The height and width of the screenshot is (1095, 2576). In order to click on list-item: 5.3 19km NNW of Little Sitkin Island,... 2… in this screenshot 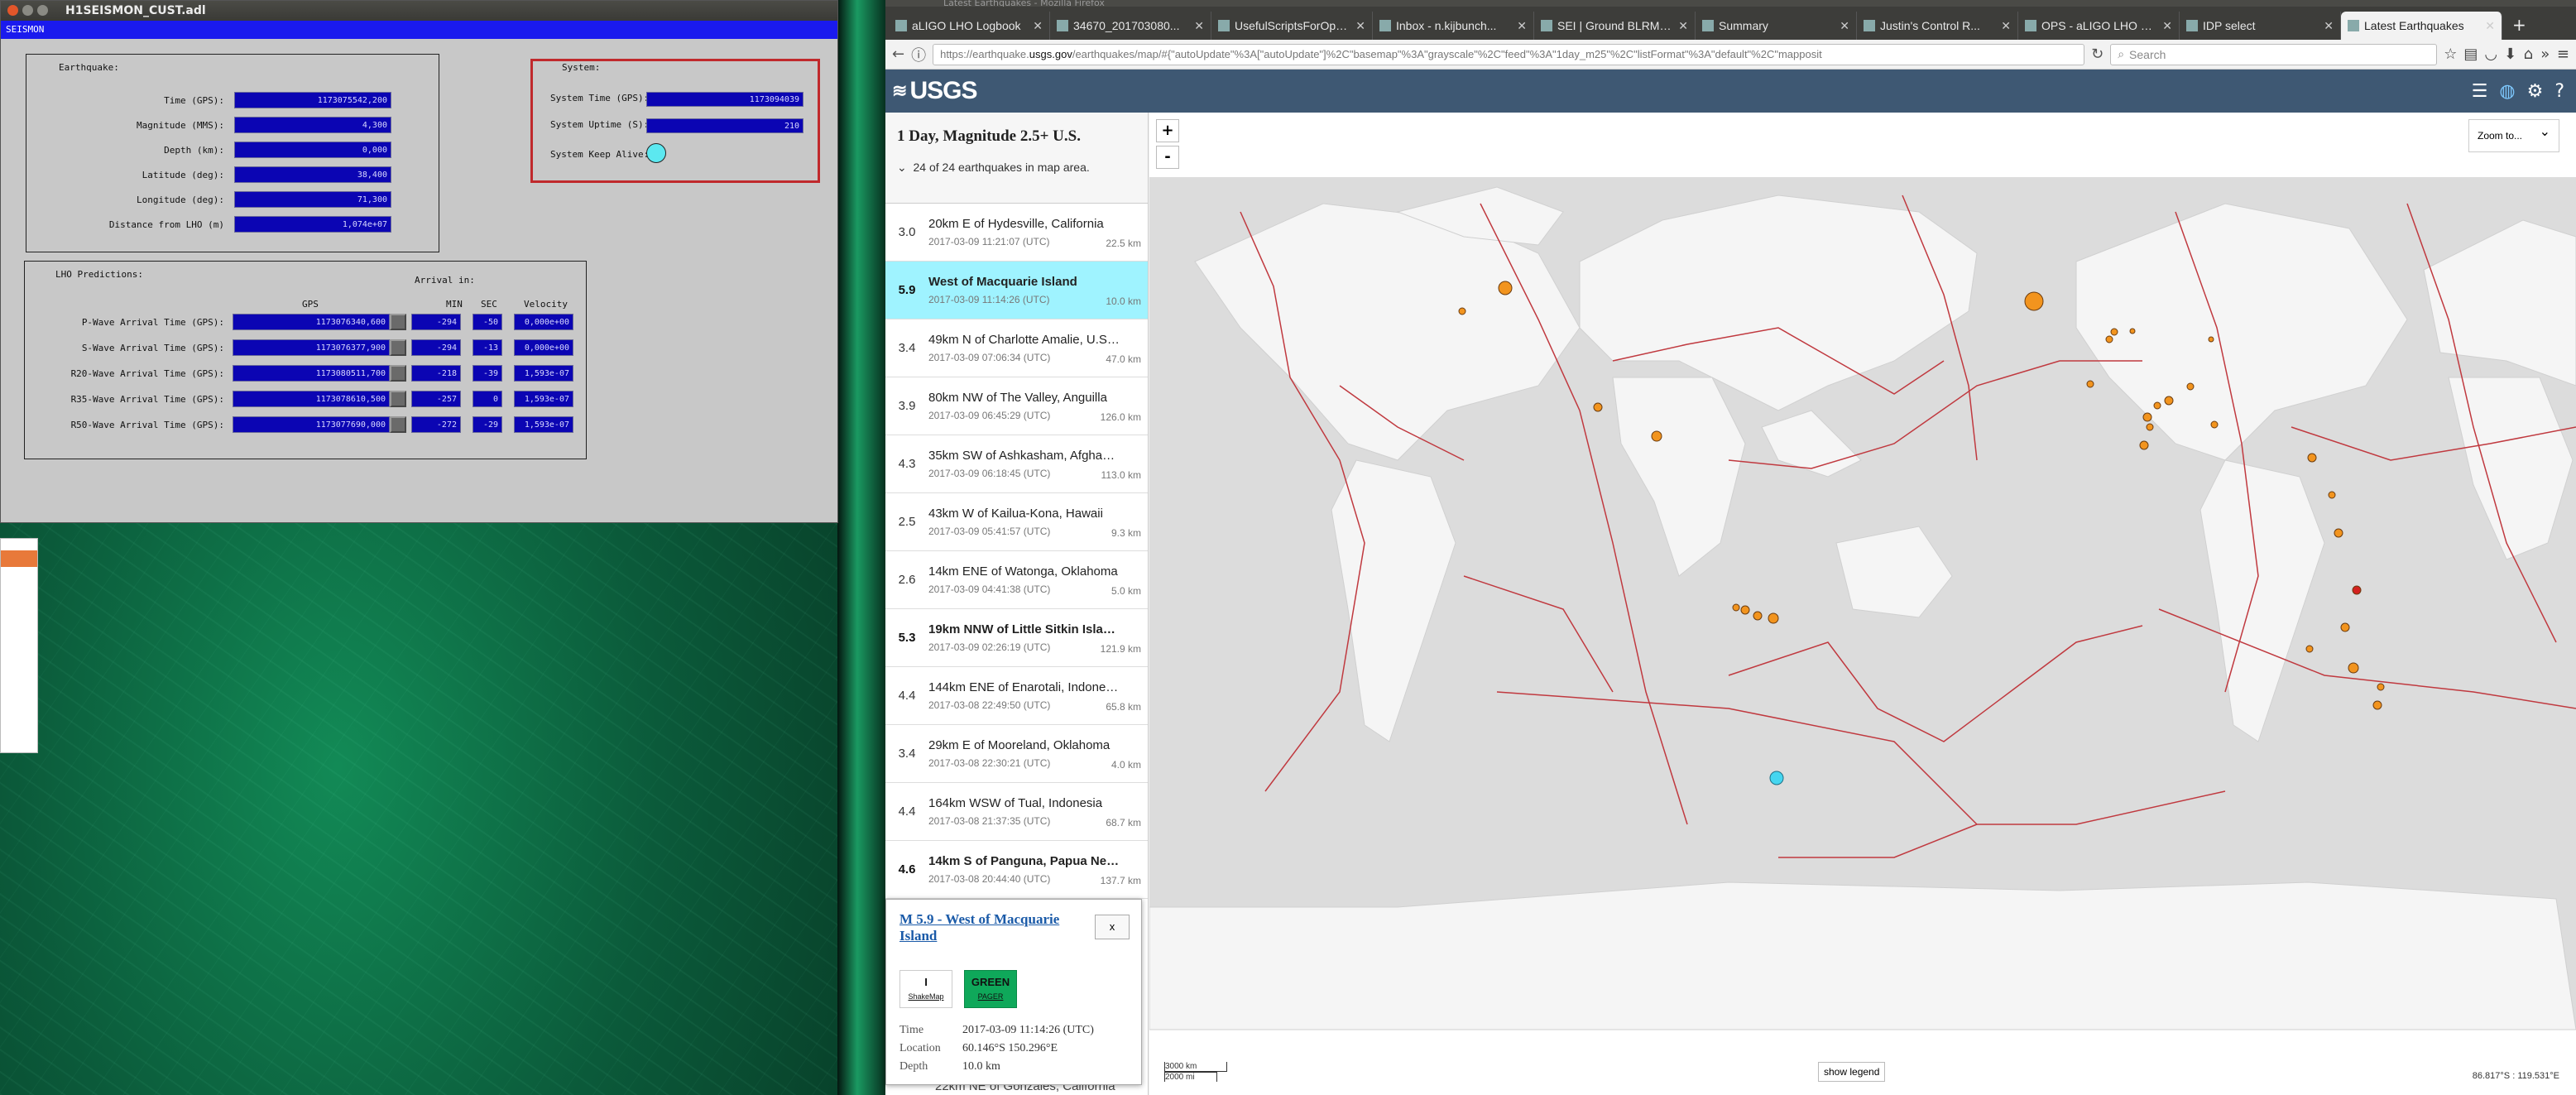, I will do `click(1016, 638)`.